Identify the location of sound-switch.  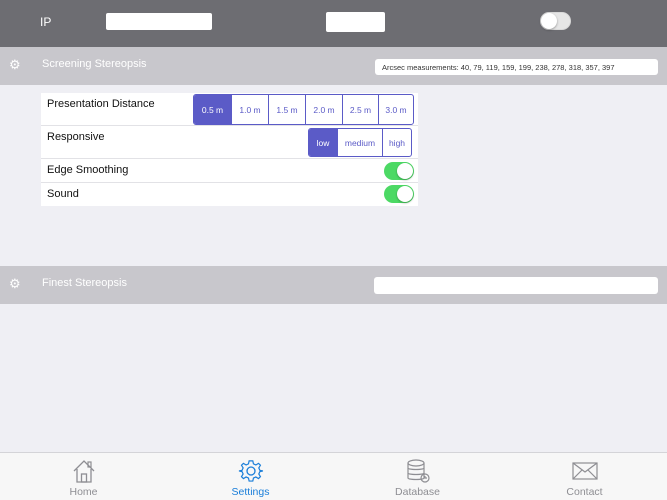
(399, 194).